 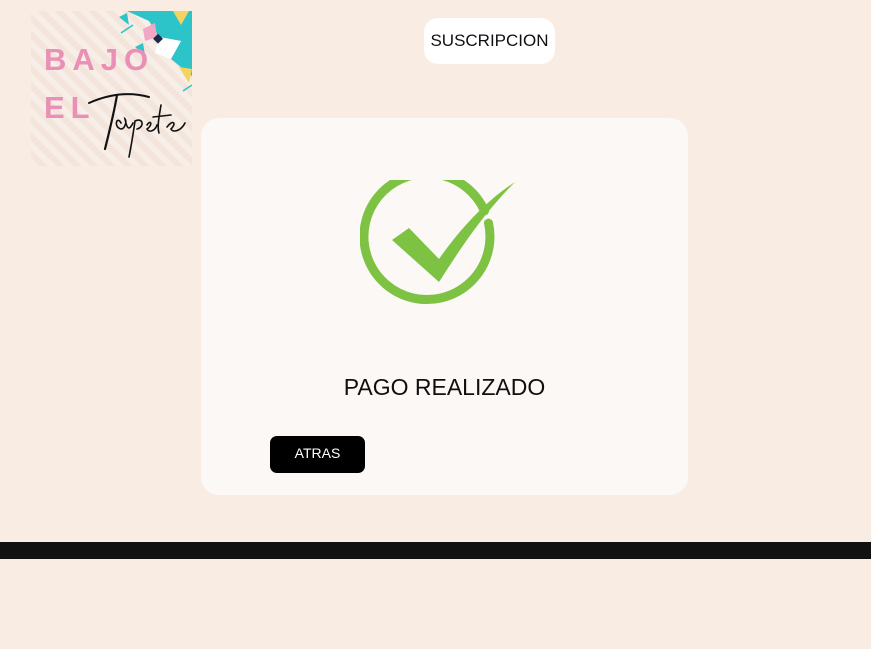 What do you see at coordinates (137, 125) in the screenshot?
I see `logo-script-lettering` at bounding box center [137, 125].